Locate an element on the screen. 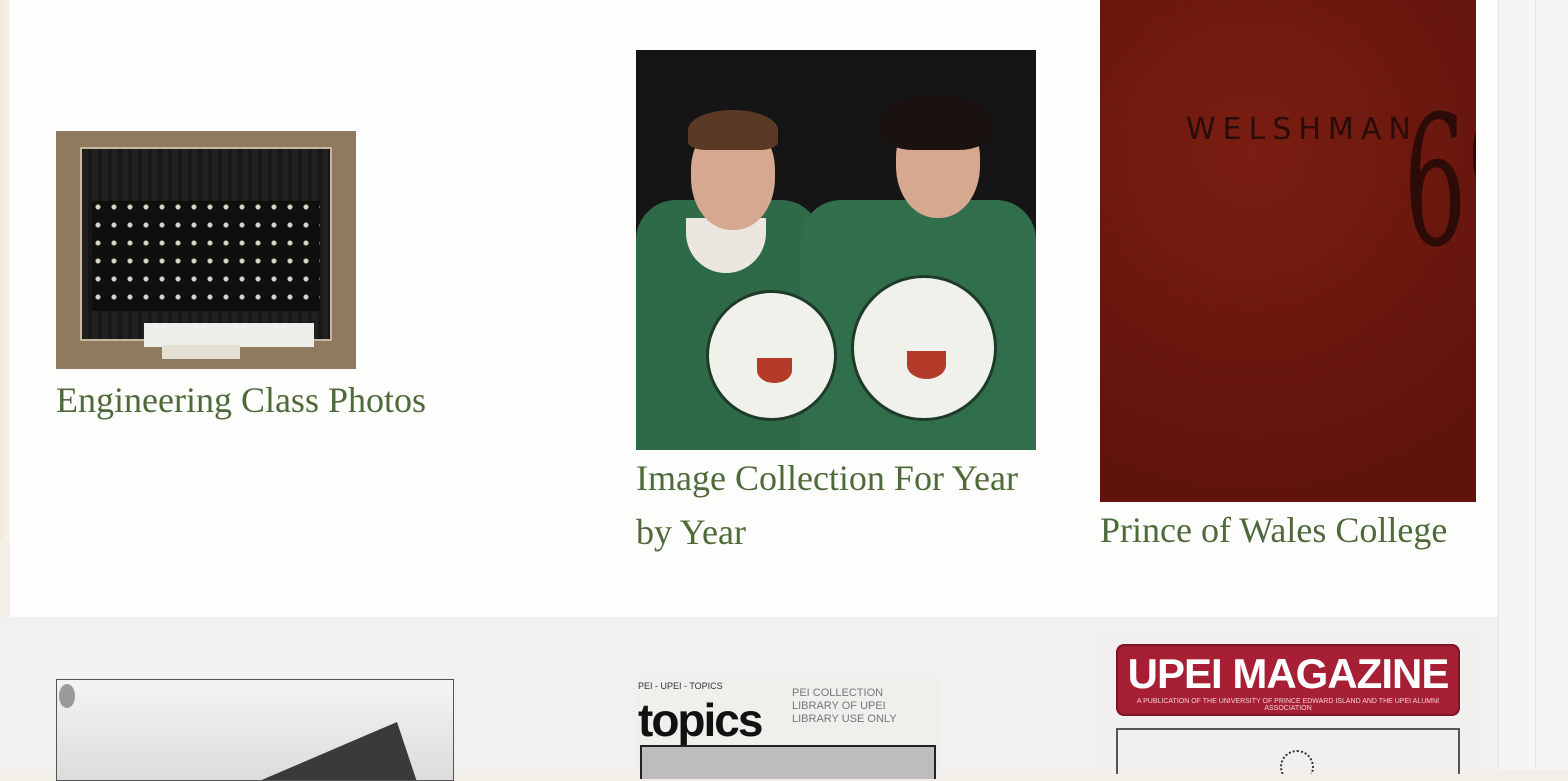 Image resolution: width=1568 pixels, height=781 pixels. class-photo-frame is located at coordinates (206, 247).